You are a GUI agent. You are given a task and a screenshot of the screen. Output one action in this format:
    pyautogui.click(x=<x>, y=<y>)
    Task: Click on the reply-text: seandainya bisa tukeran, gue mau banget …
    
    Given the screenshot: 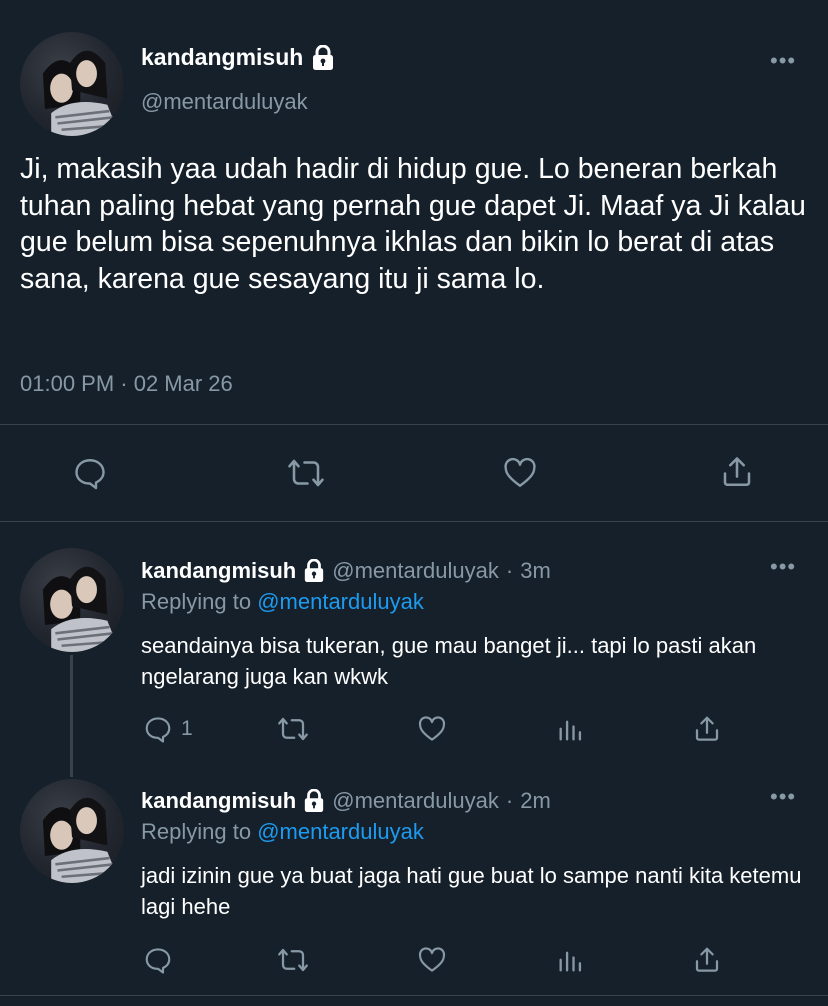 What is the action you would take?
    pyautogui.click(x=449, y=661)
    